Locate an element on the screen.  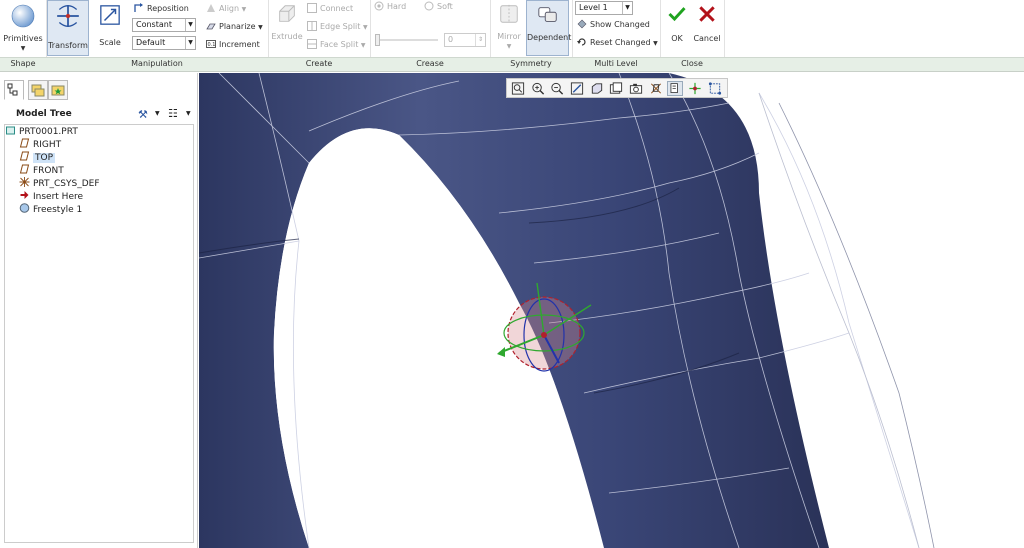
display-style-button is located at coordinates (597, 88).